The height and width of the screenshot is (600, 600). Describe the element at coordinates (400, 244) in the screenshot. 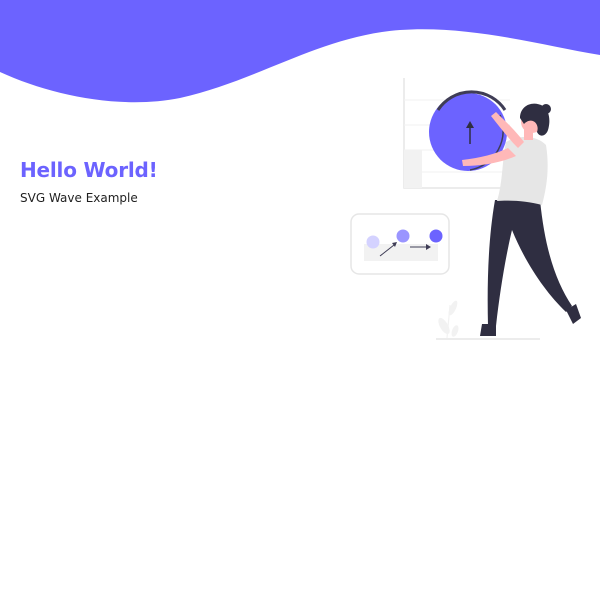

I see `progress-steps-card` at that location.